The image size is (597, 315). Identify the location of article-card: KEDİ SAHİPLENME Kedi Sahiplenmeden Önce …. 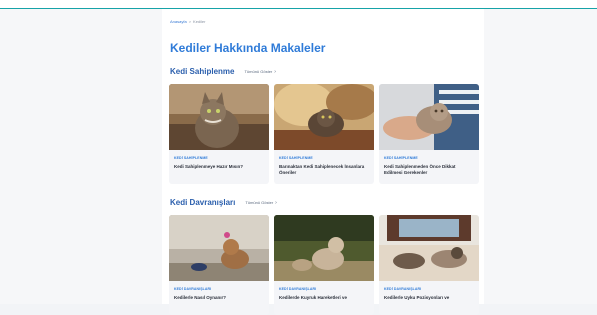
(429, 134).